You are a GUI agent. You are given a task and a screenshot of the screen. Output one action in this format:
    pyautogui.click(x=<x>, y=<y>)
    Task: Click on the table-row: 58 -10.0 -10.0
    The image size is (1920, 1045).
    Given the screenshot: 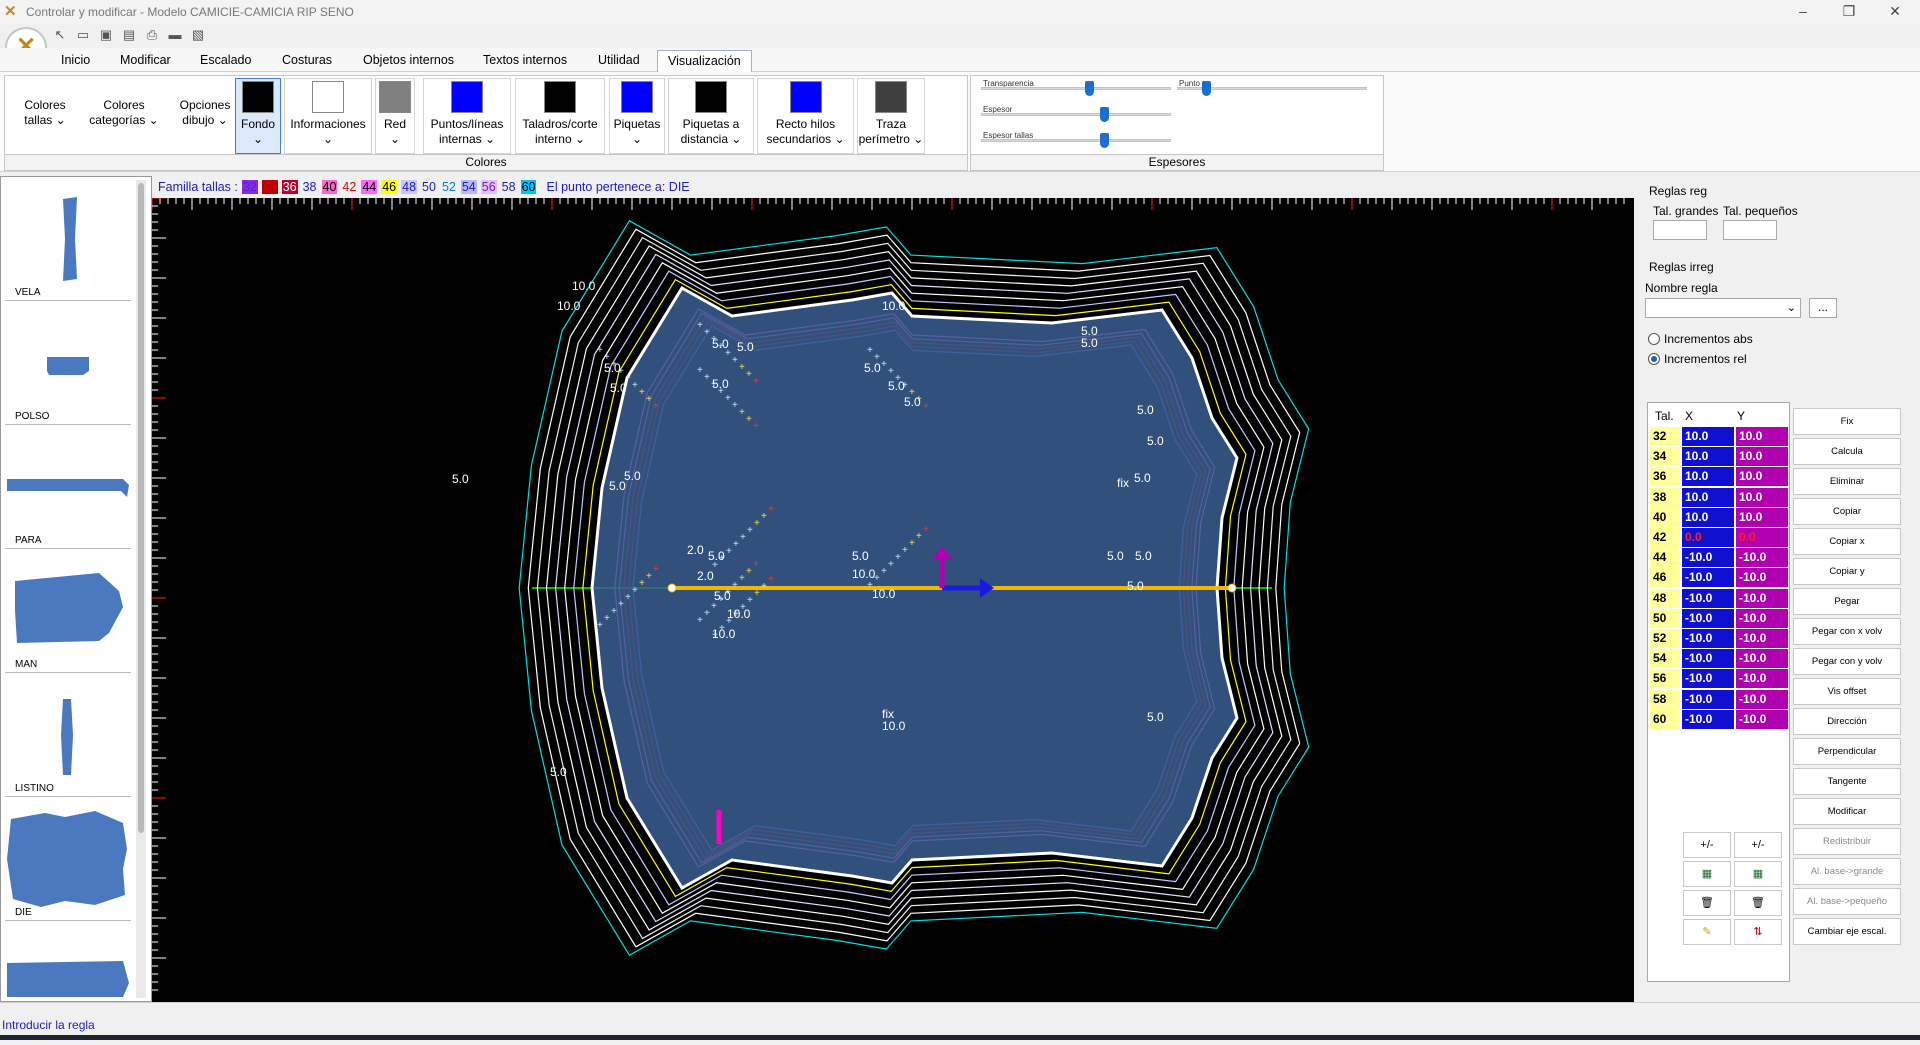 What is the action you would take?
    pyautogui.click(x=1719, y=699)
    